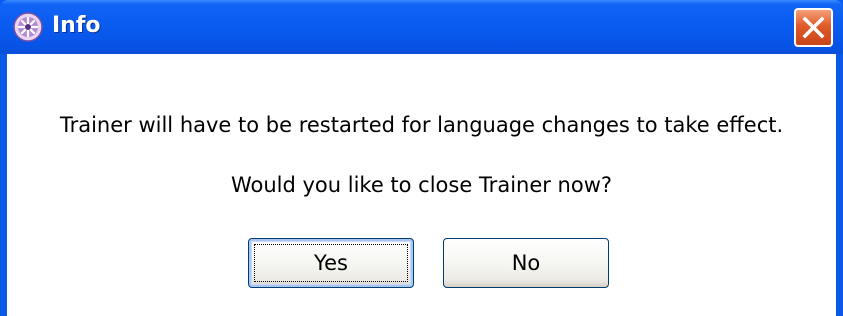 This screenshot has height=316, width=843. I want to click on window-border-left, so click(3, 185).